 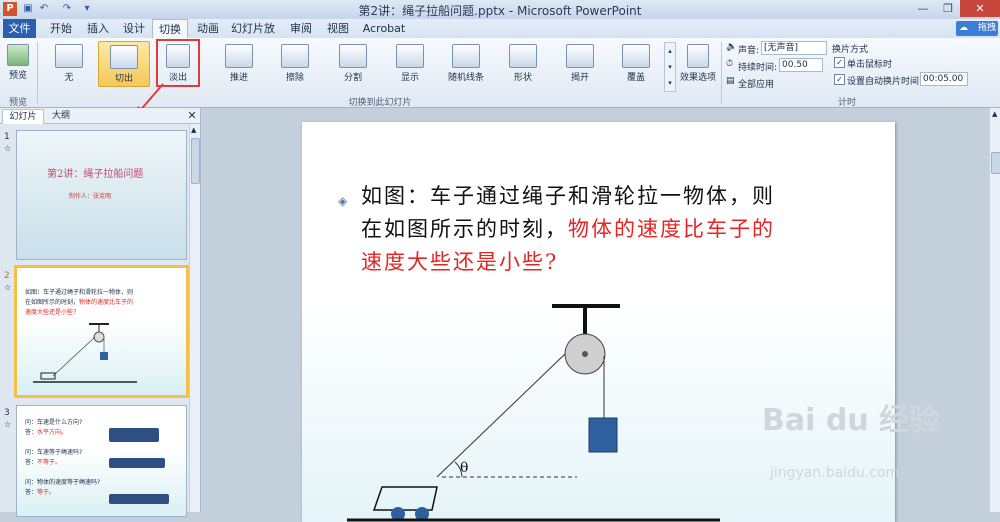 I want to click on advance-slide-title: 换片方式, so click(x=850, y=50).